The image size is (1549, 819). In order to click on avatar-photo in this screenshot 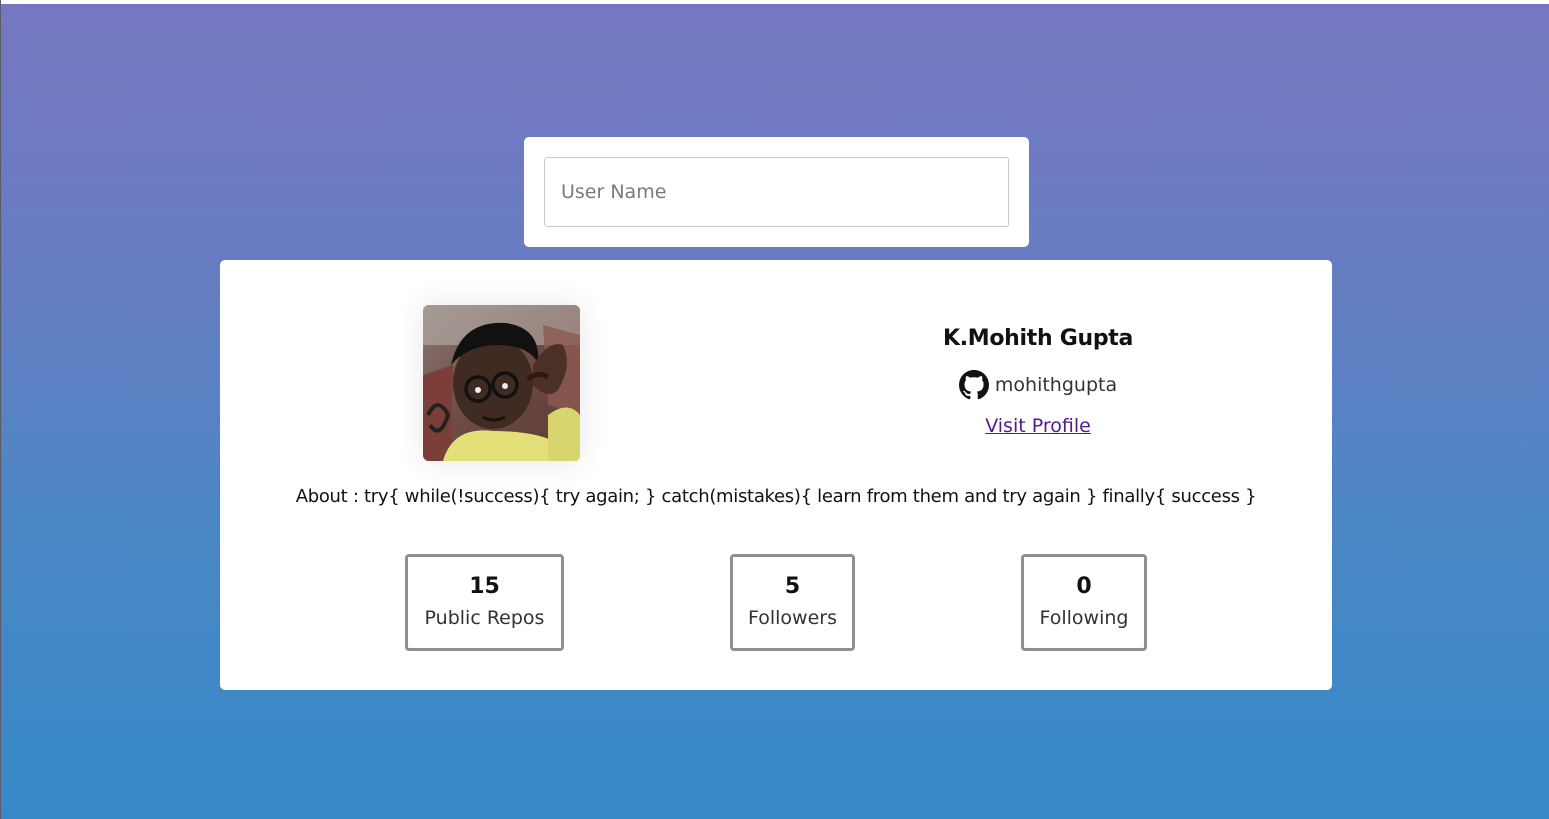, I will do `click(501, 383)`.